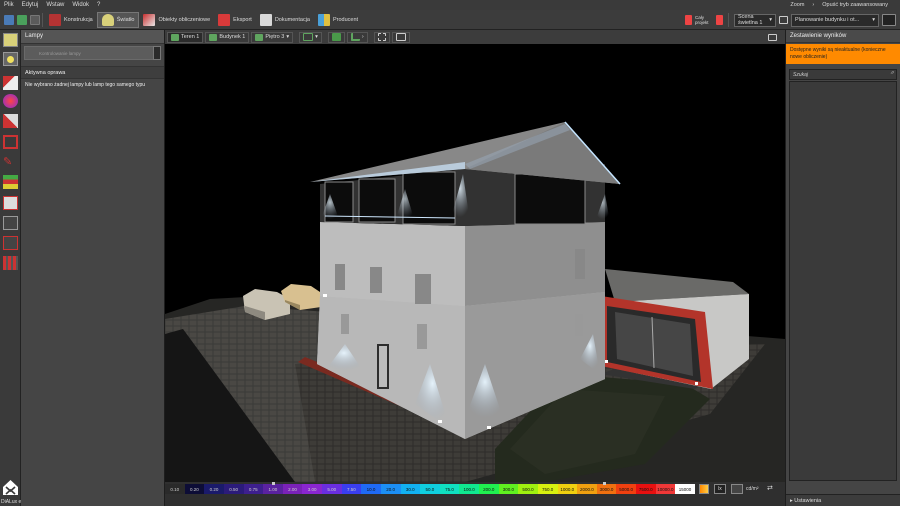 This screenshot has height=506, width=900. Describe the element at coordinates (55, 19) in the screenshot. I see `construction-icon` at that location.